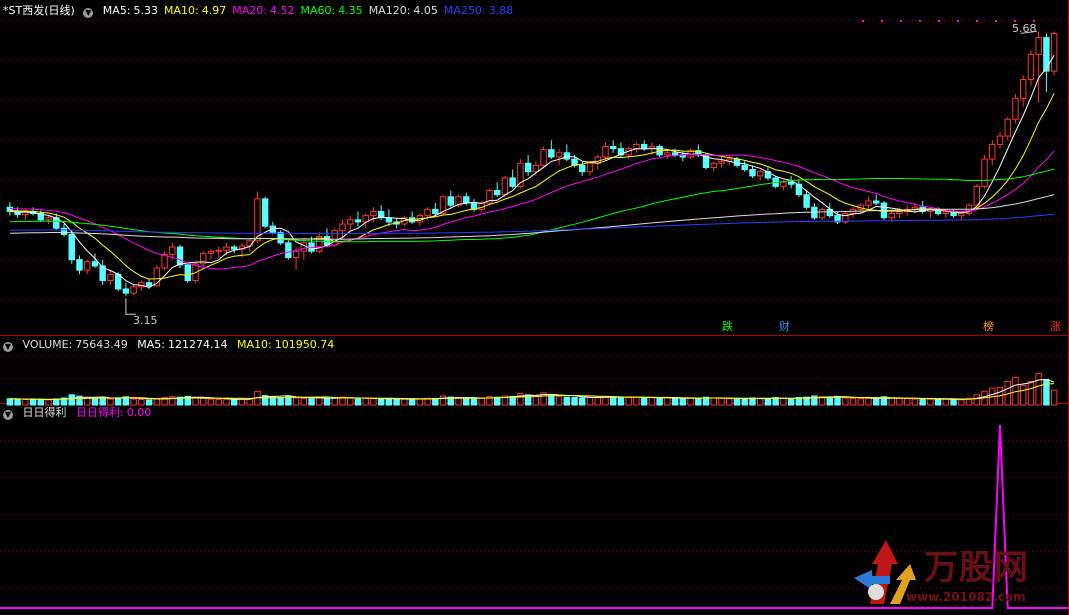 The image size is (1069, 615). What do you see at coordinates (8, 347) in the screenshot?
I see `collapse-volume-icon: ▼` at bounding box center [8, 347].